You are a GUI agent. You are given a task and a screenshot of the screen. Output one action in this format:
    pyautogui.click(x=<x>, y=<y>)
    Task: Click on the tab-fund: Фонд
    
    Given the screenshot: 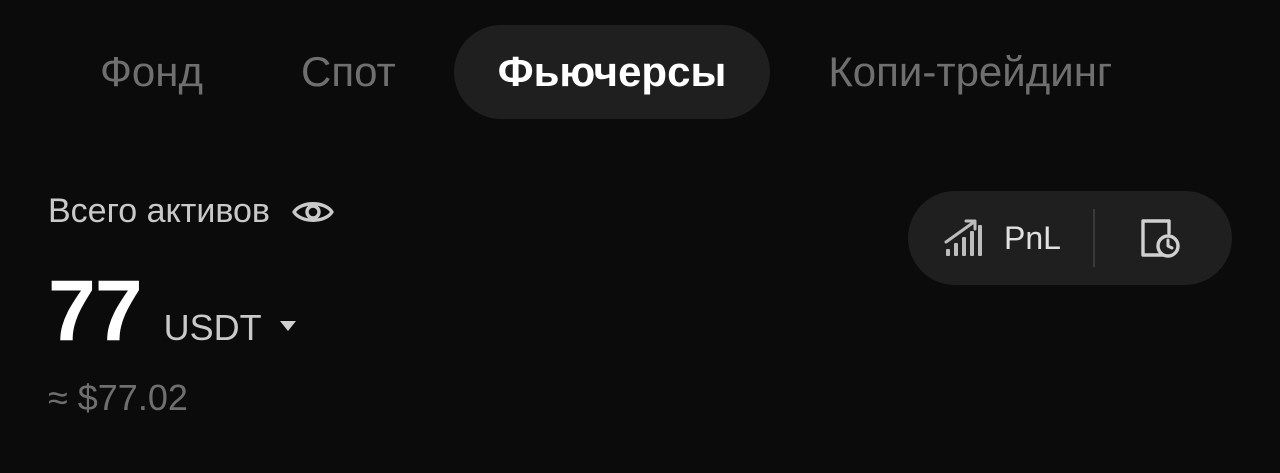 What is the action you would take?
    pyautogui.click(x=151, y=72)
    